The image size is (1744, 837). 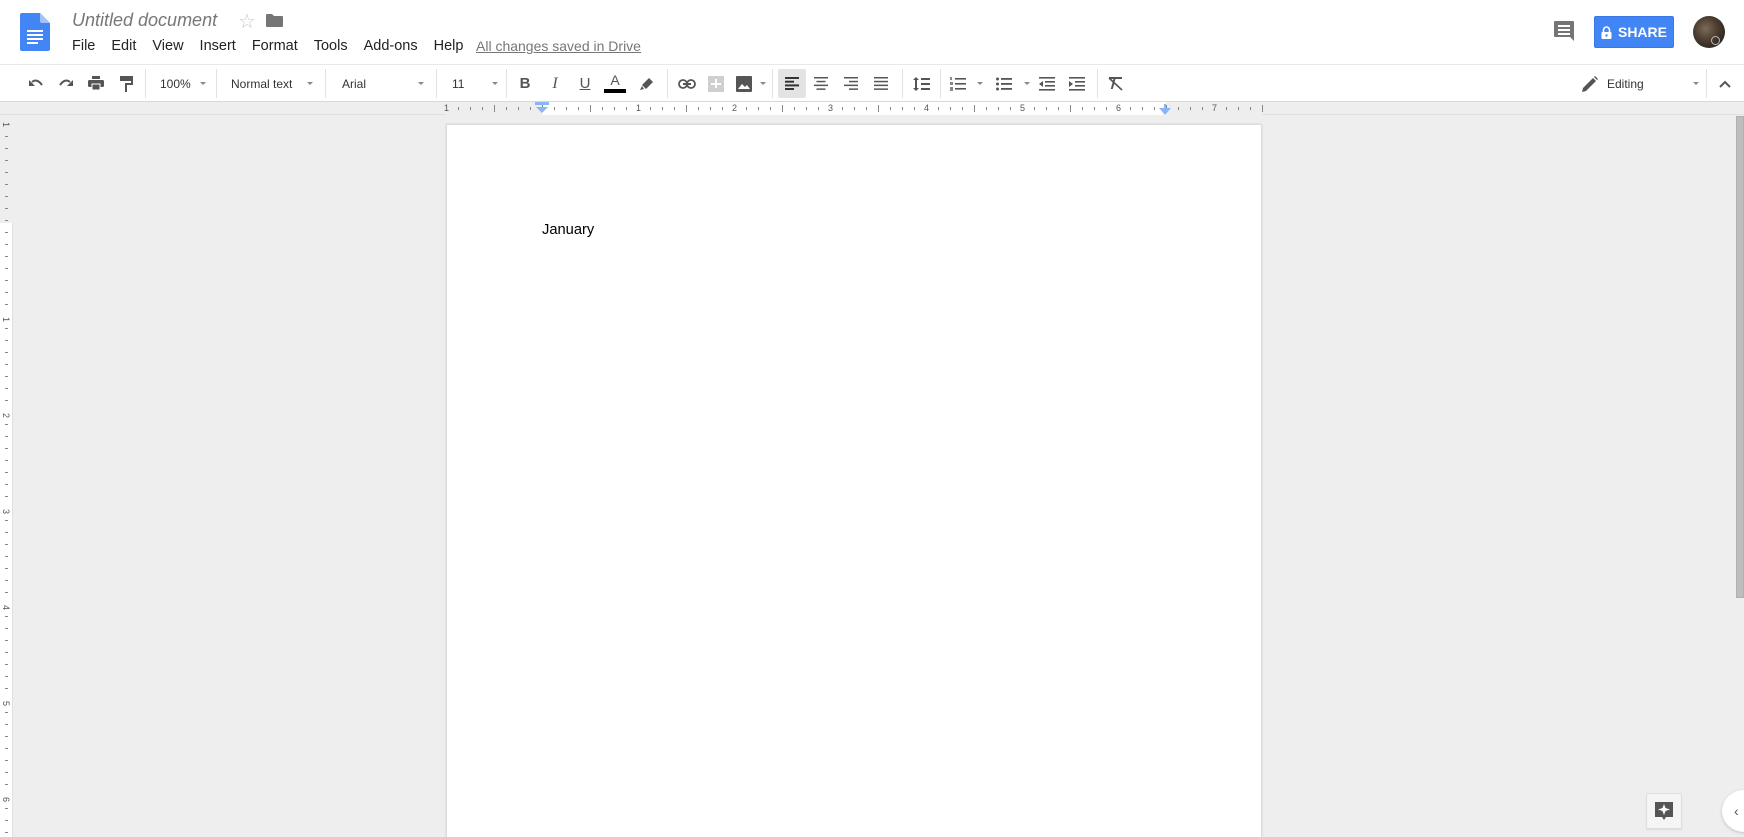 I want to click on share-label: SHARE, so click(x=1642, y=32).